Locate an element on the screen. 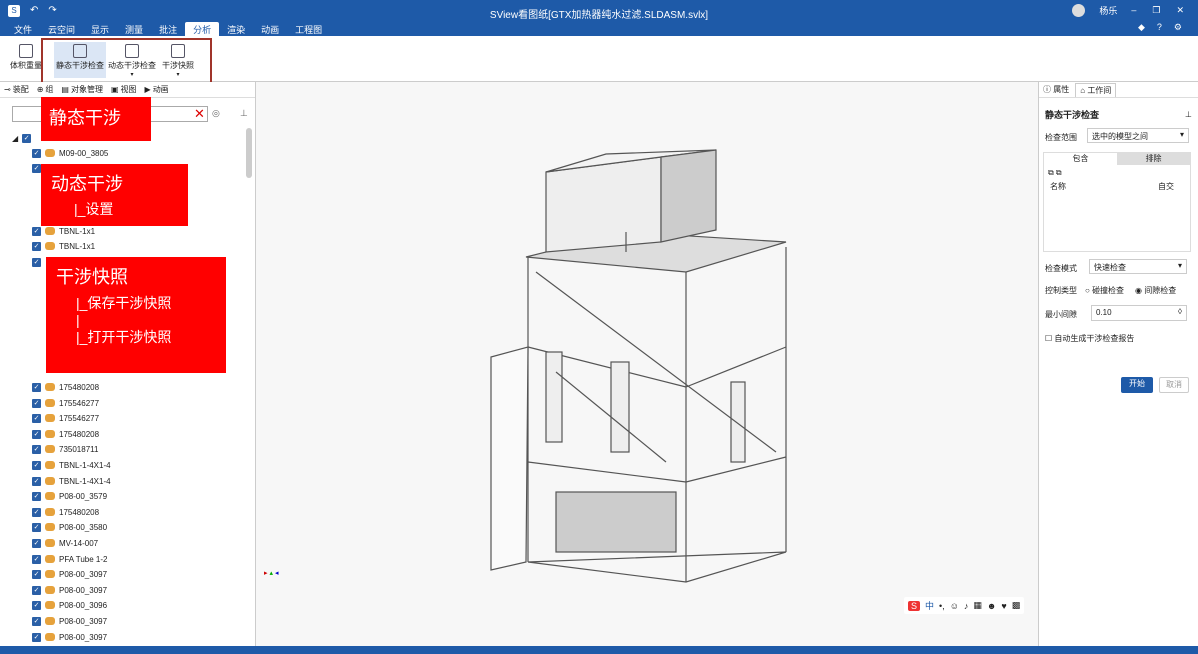  copy-icon: ⧉ ⧉ is located at coordinates (1117, 173).